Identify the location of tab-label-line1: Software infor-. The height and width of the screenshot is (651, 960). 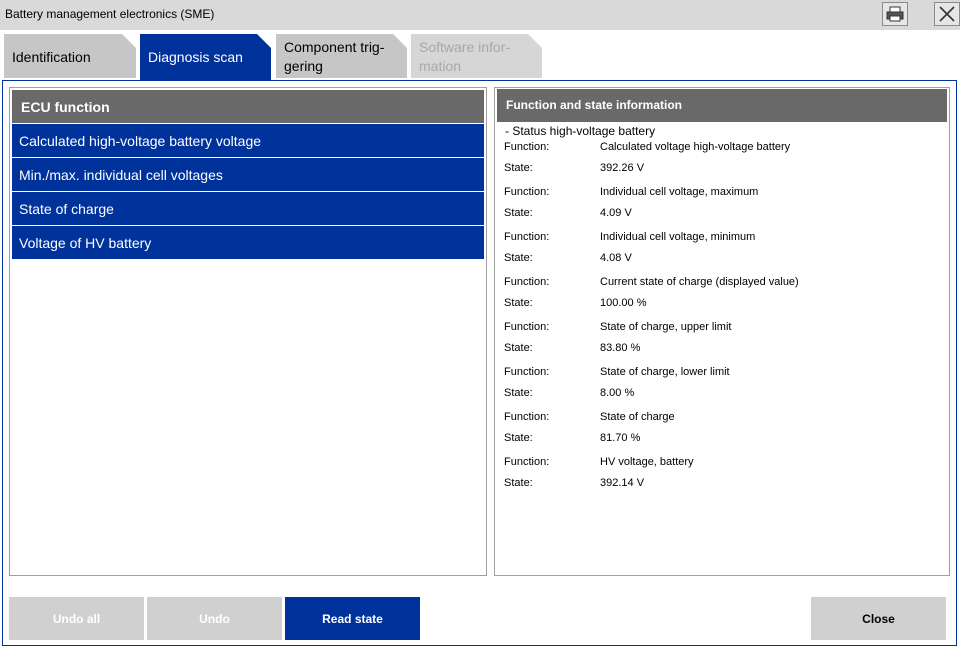
(465, 47).